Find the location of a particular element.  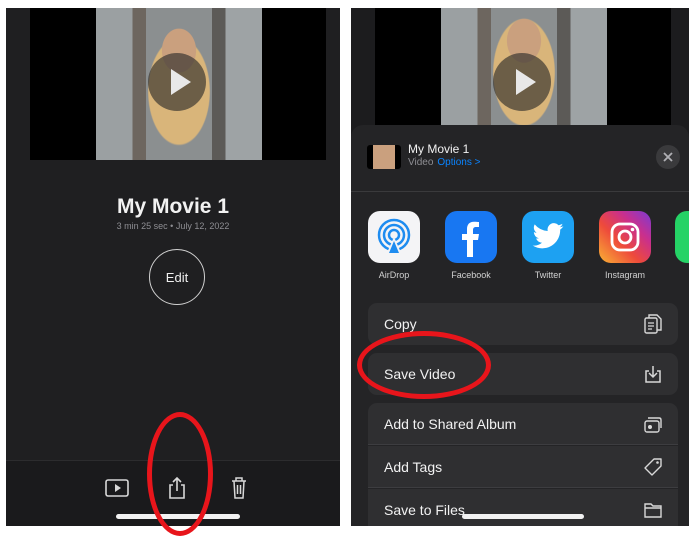

copy-icon is located at coordinates (653, 324).